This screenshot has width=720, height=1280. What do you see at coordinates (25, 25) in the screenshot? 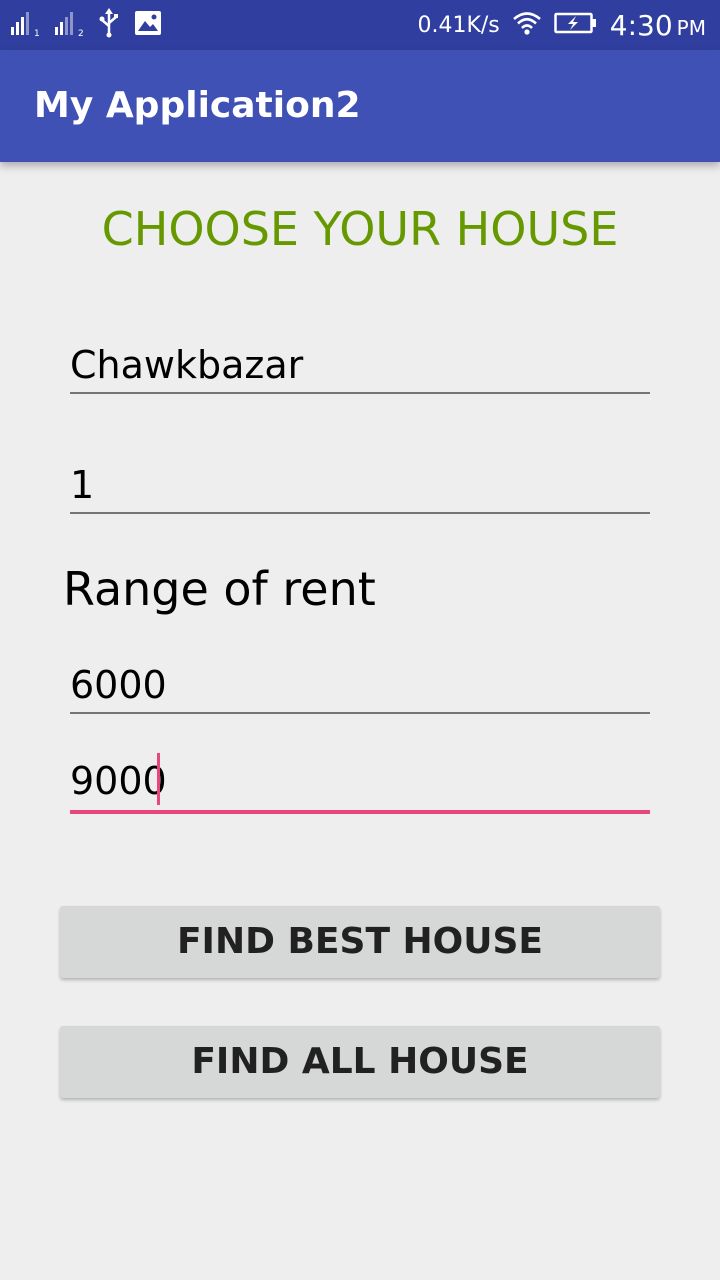
I see `signal-sim1-icon: 1` at bounding box center [25, 25].